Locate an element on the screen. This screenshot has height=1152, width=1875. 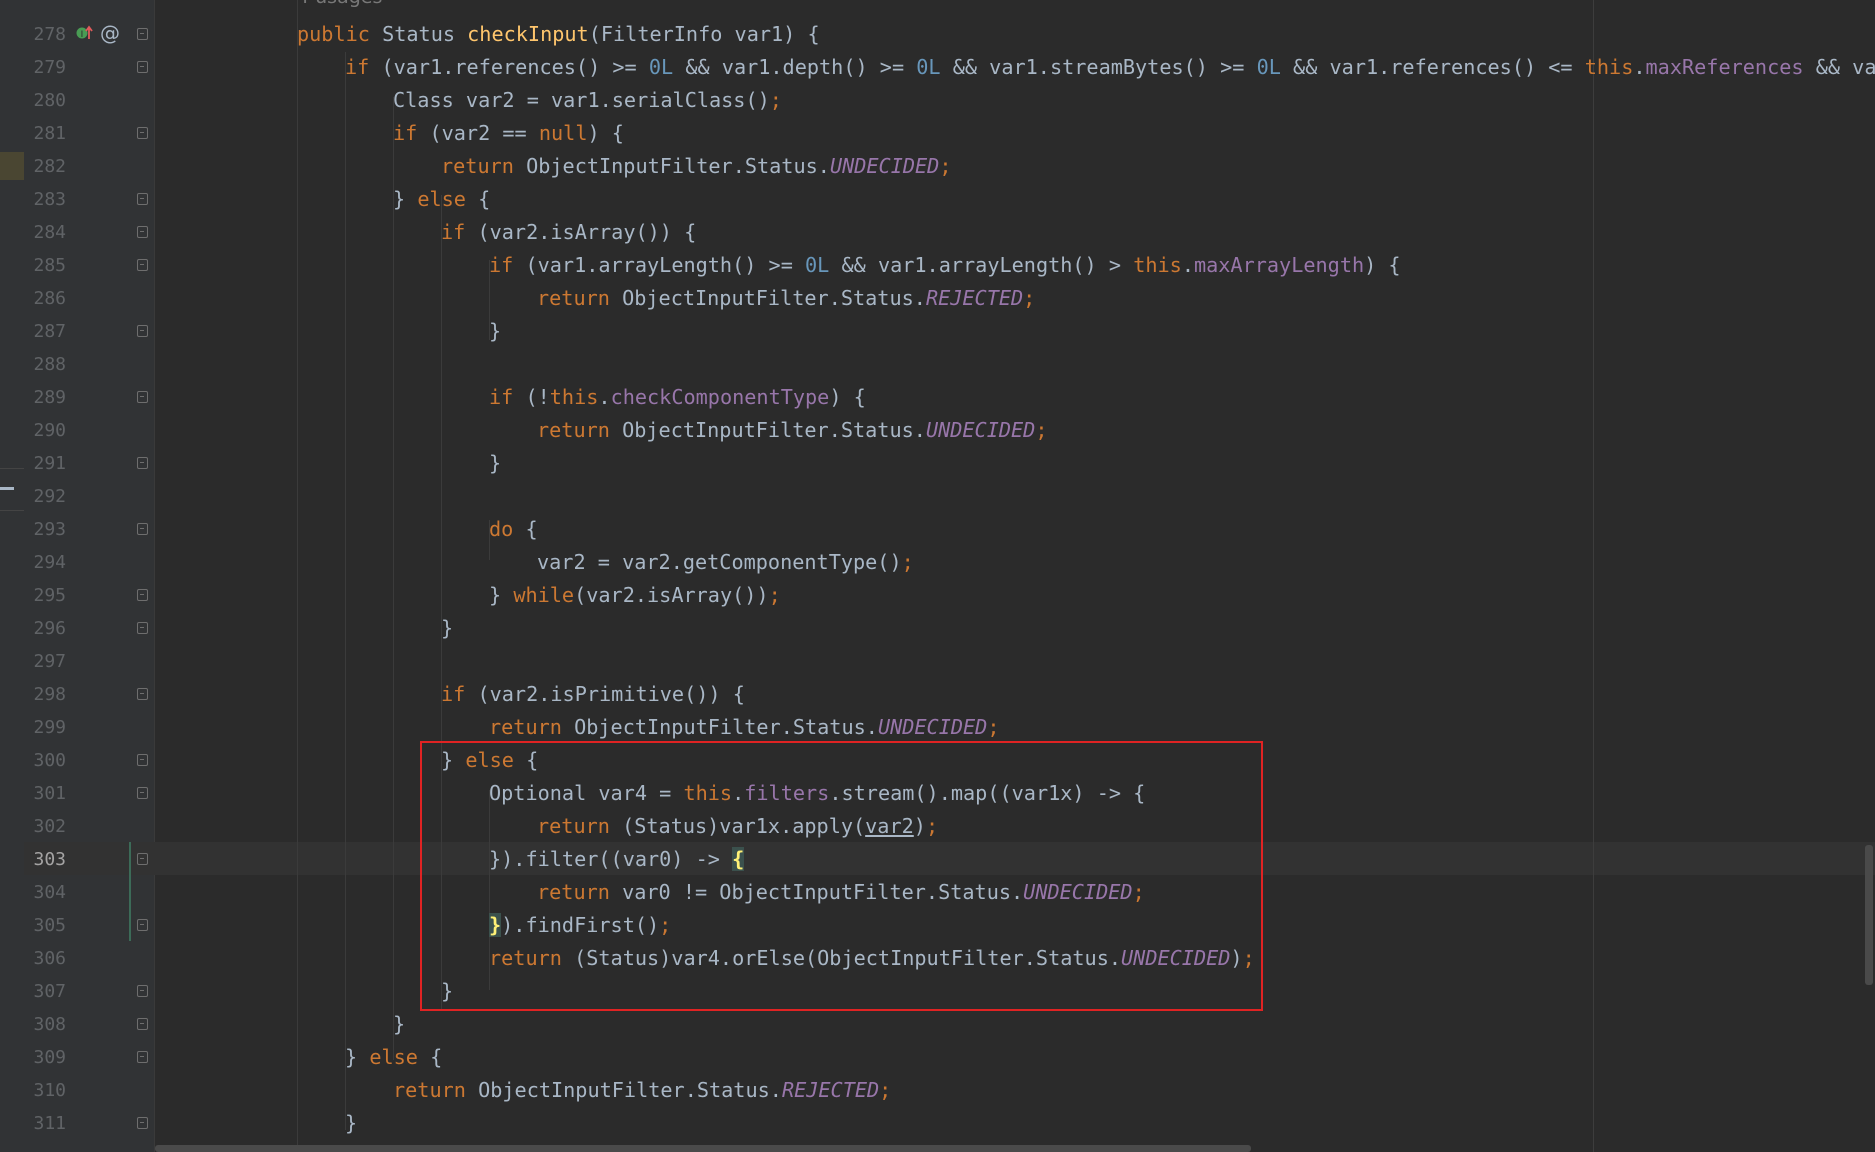
line-number: 310 is located at coordinates (45, 1090).